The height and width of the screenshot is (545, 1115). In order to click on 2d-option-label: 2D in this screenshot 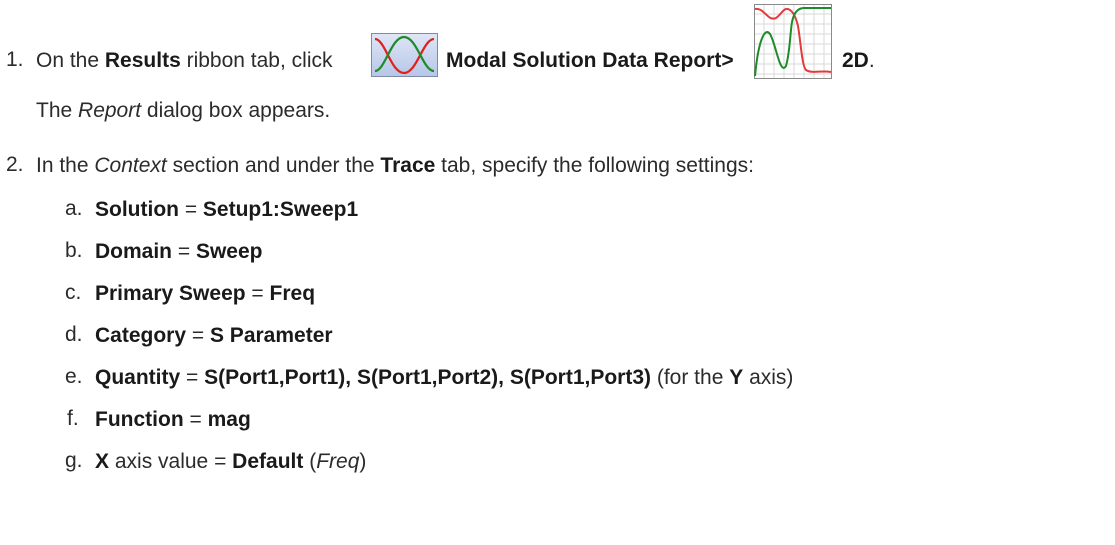, I will do `click(855, 60)`.